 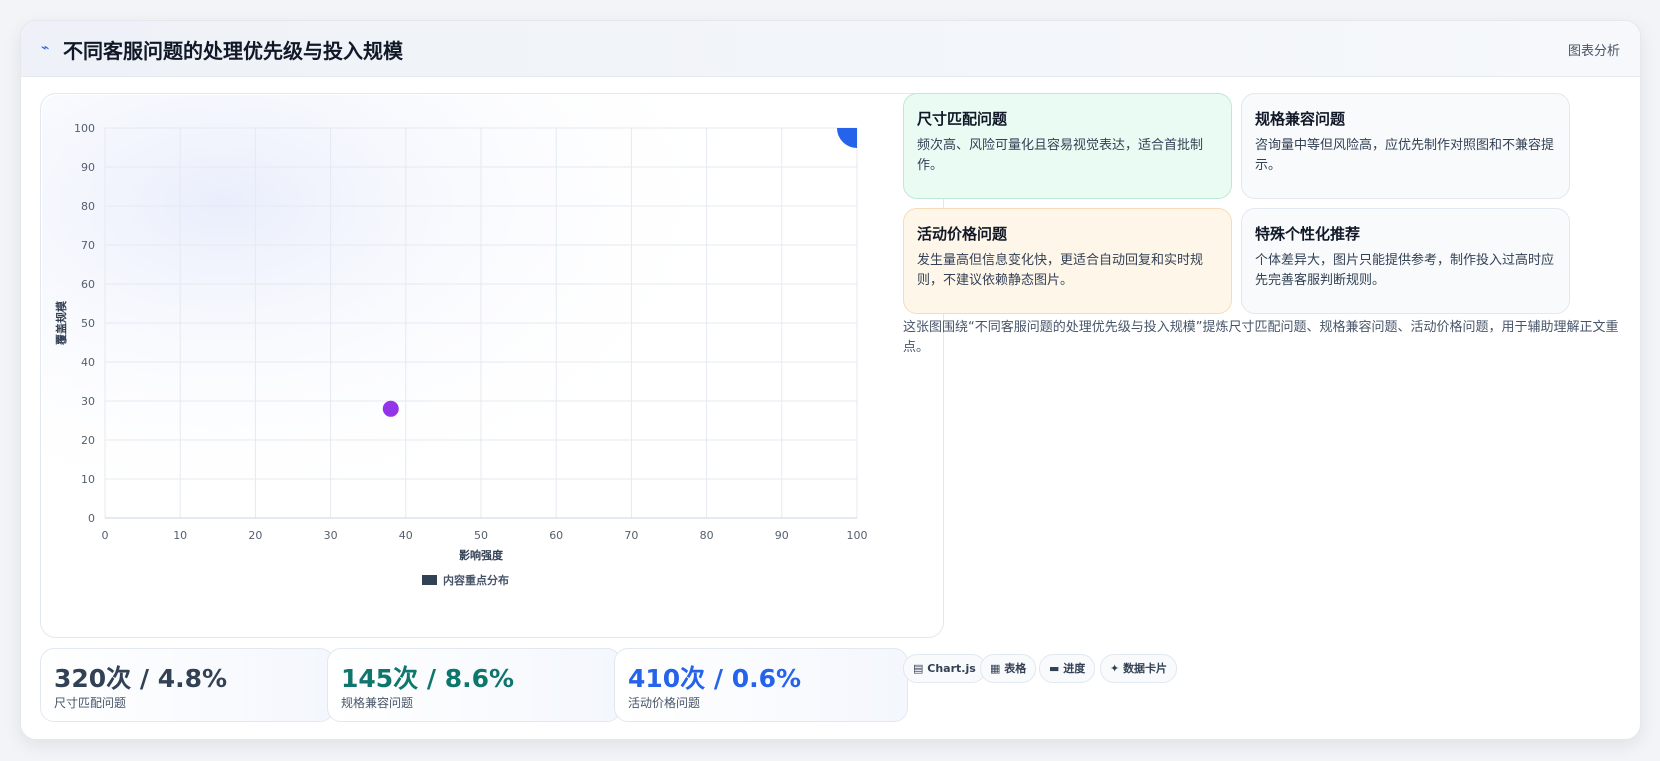 I want to click on insight-card-spec: 规格兼容问题 咨询量中等但风险高，应优先制作对照图和不兼容提示。, so click(x=1405, y=146).